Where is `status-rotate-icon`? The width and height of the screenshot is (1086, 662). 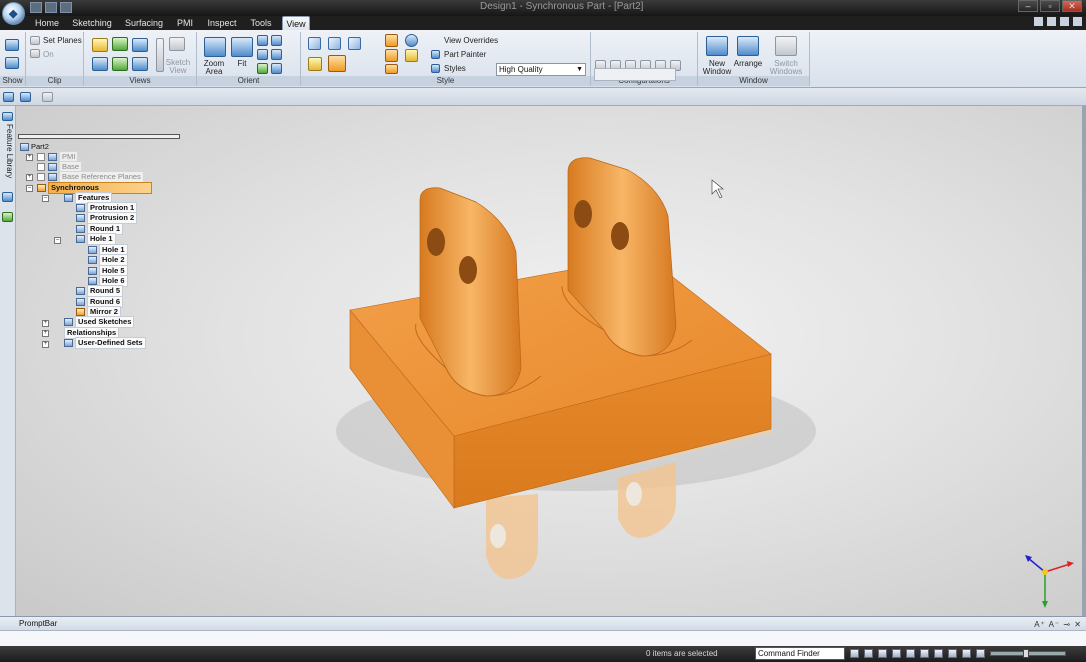
status-rotate-icon is located at coordinates (910, 653).